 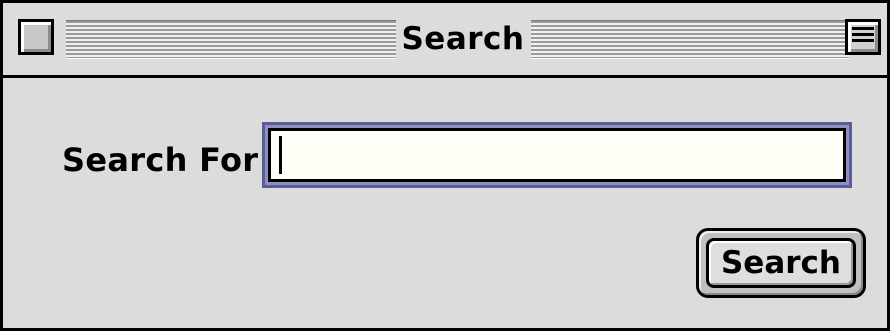 I want to click on window-title: Search, so click(x=463, y=39).